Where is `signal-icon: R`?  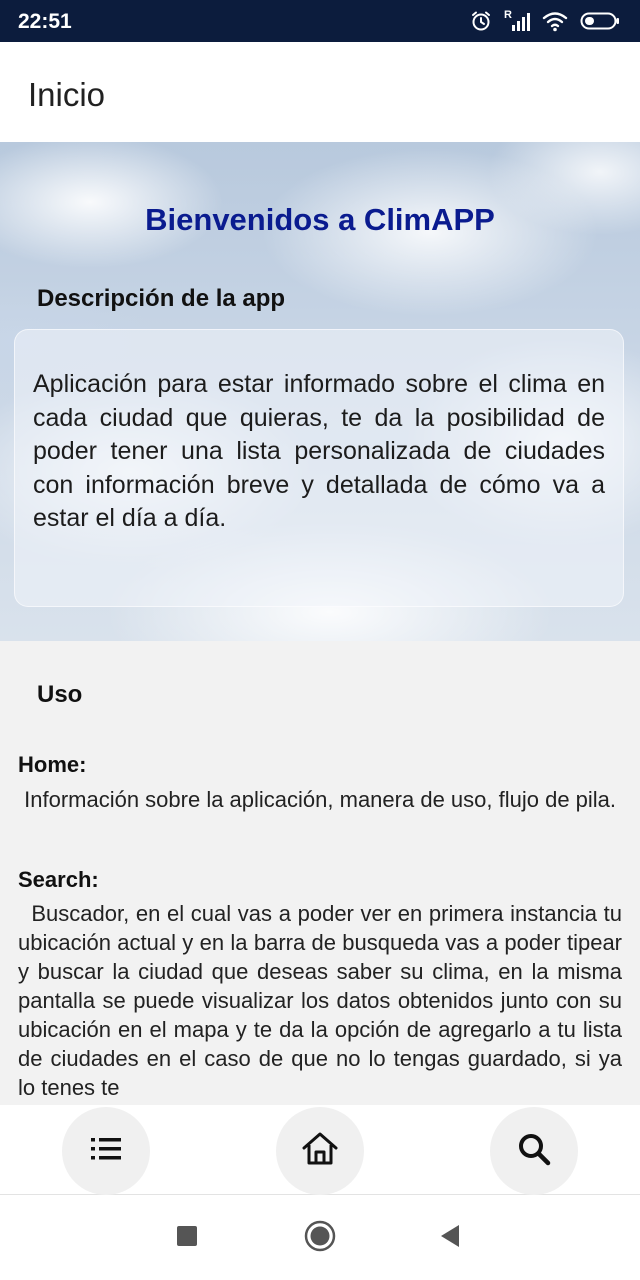
signal-icon: R is located at coordinates (517, 20).